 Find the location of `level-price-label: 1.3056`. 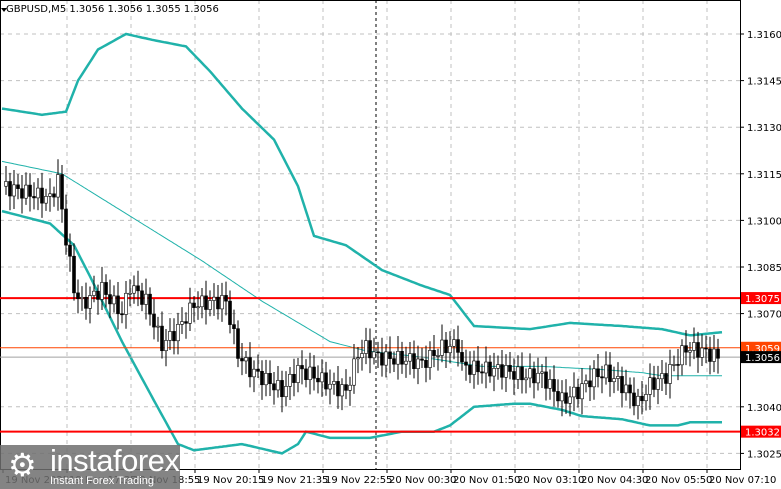

level-price-label: 1.3056 is located at coordinates (762, 358).